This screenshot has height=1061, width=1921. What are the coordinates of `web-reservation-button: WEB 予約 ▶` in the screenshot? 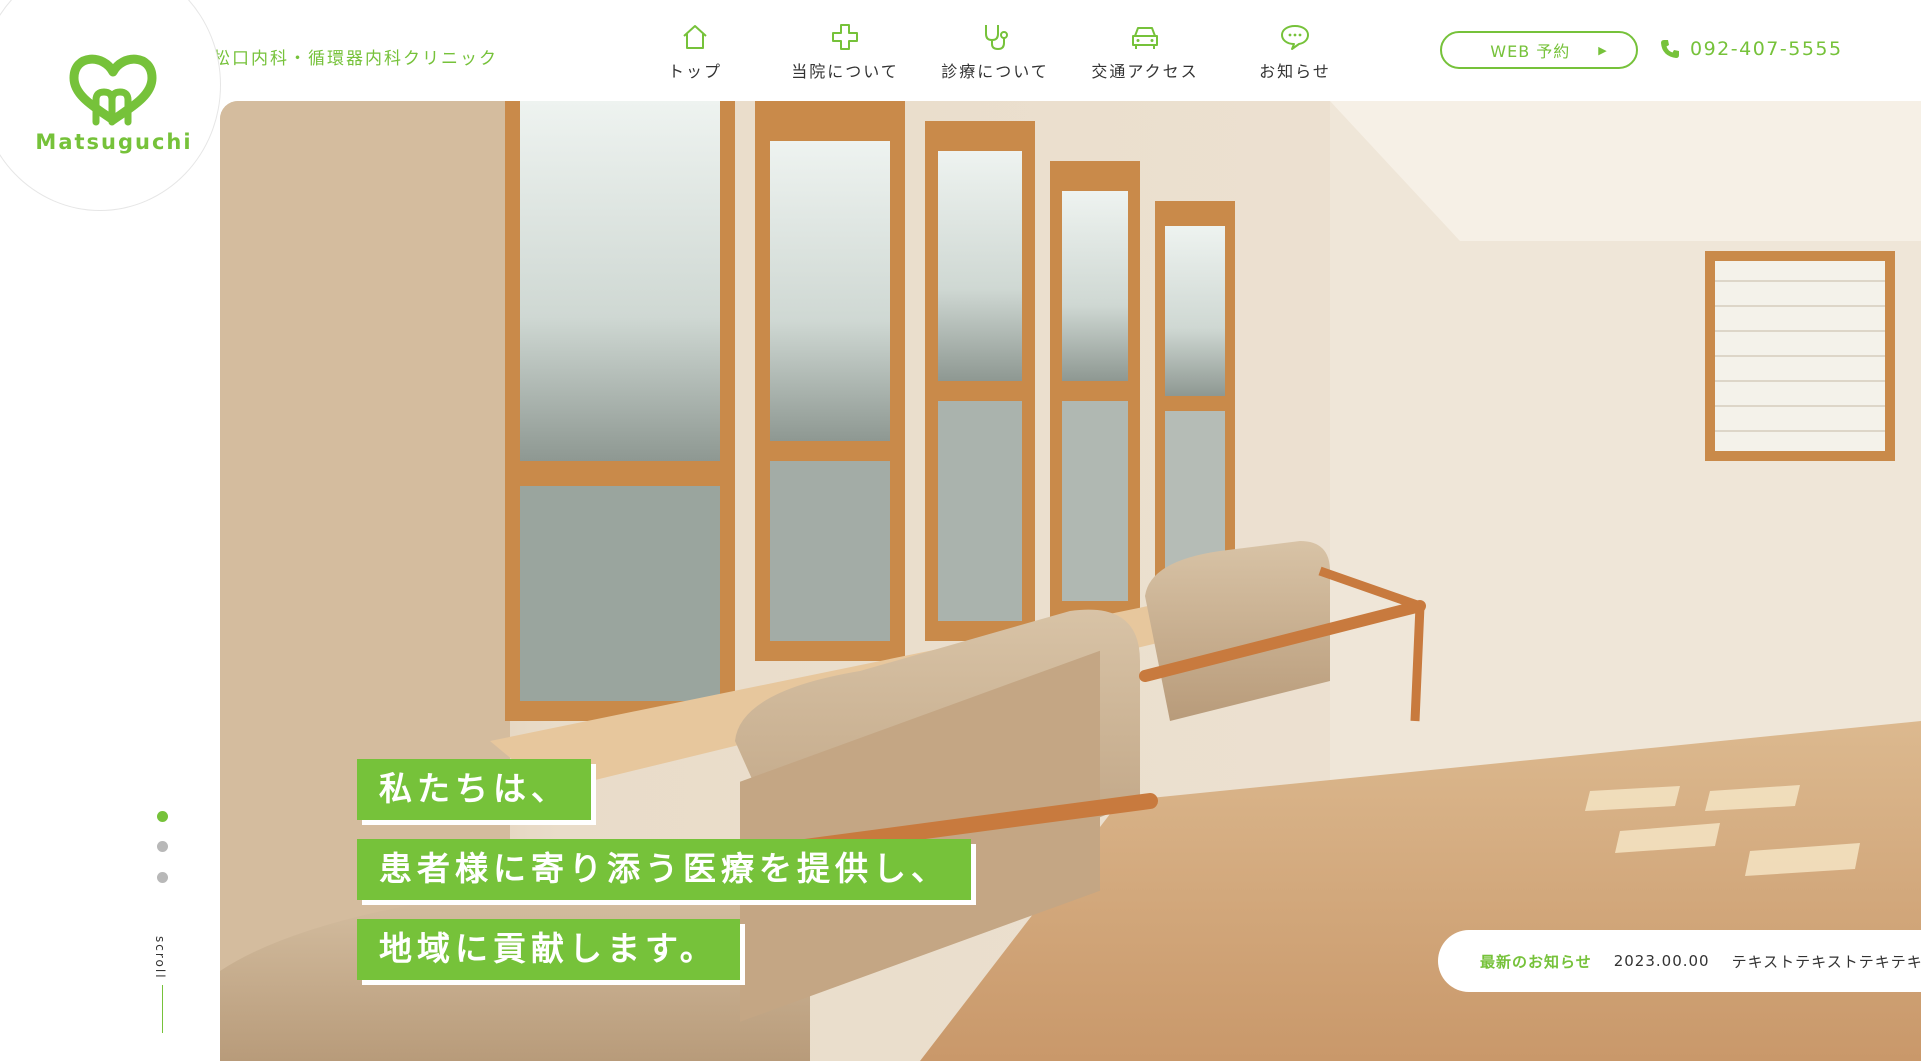 It's located at (1539, 50).